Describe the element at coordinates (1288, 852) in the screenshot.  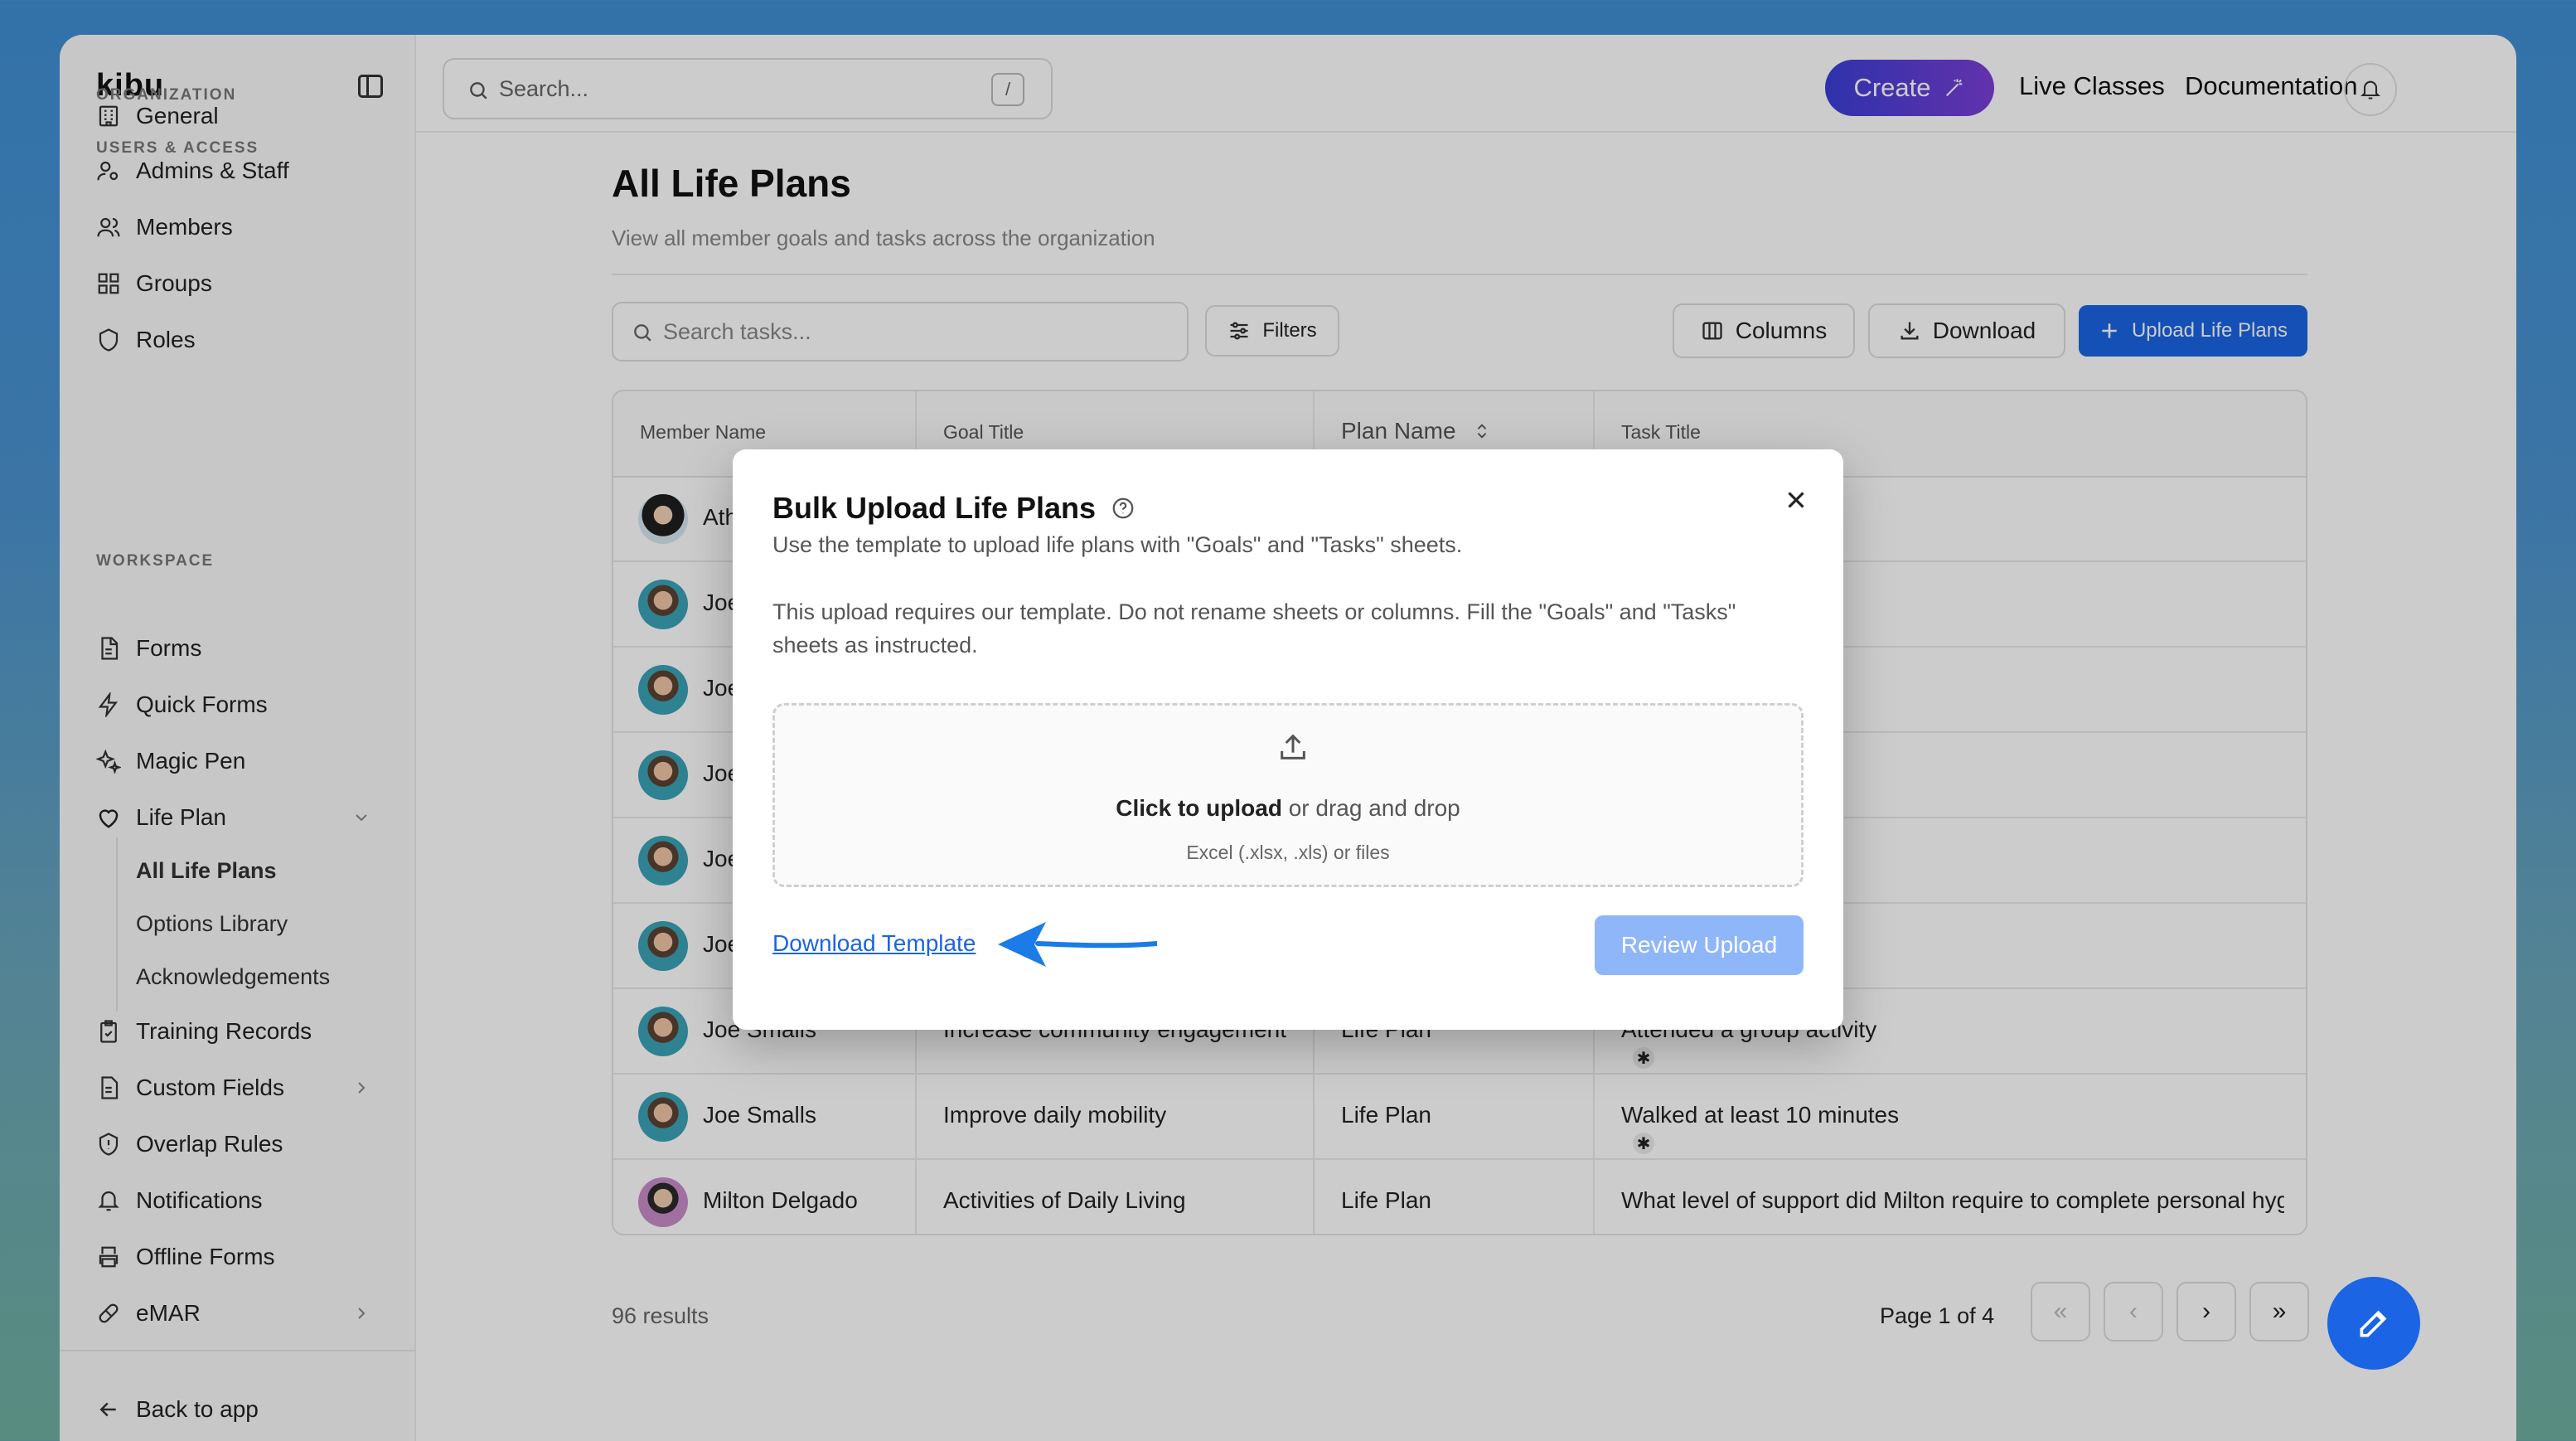
I see `dropzone-file-types: Excel (.xlsx, .xls) or files` at that location.